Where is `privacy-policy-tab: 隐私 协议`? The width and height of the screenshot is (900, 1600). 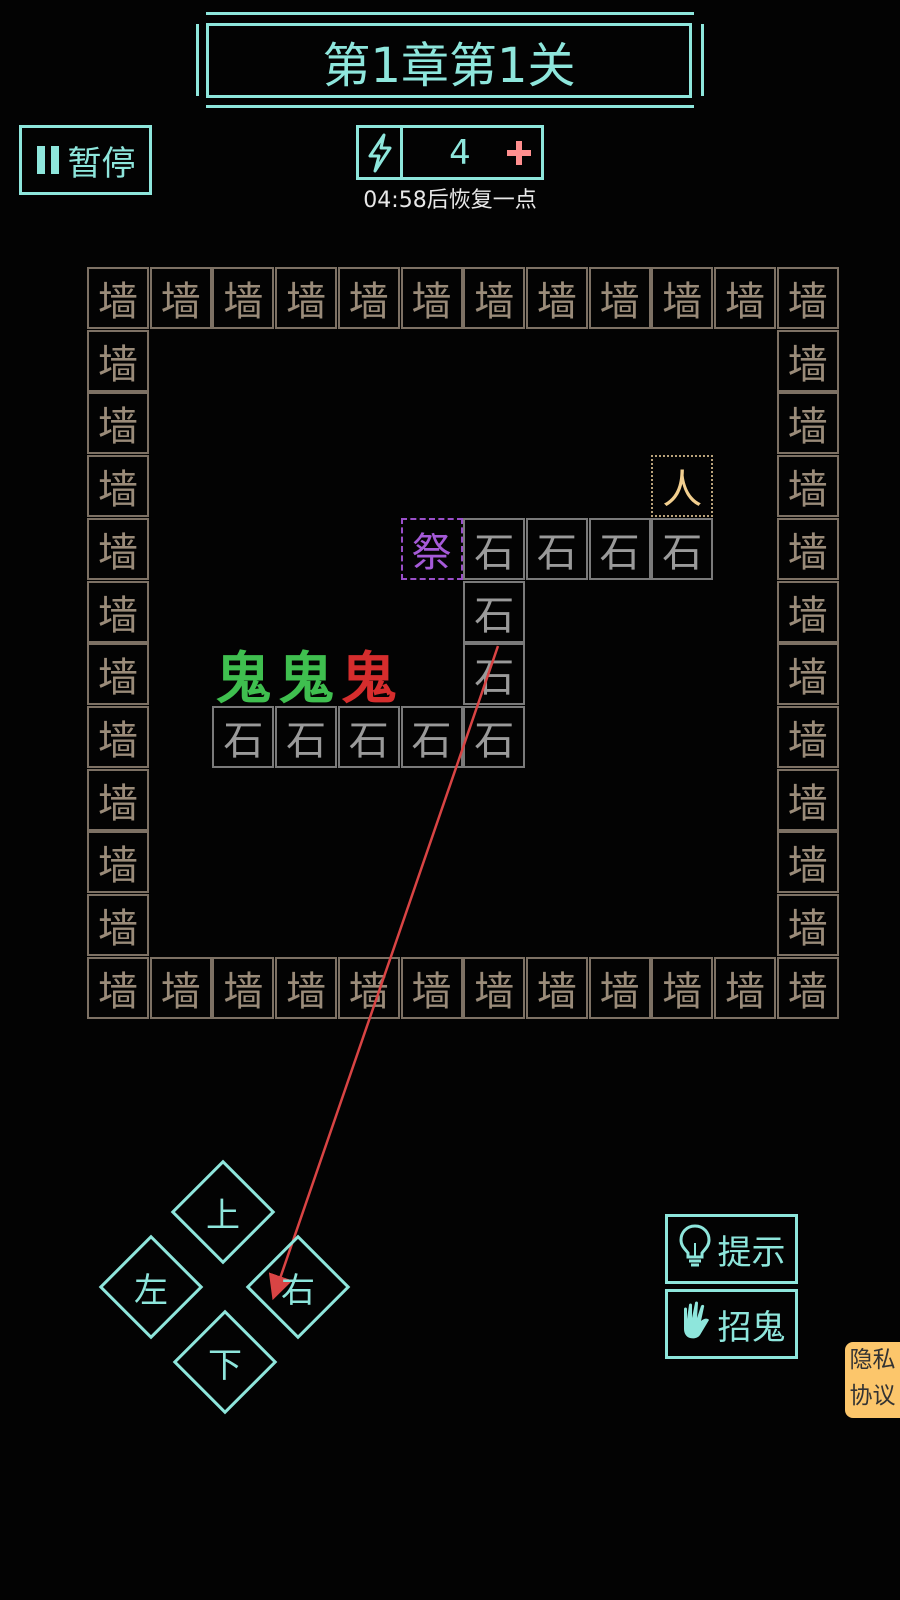 privacy-policy-tab: 隐私 协议 is located at coordinates (872, 1380).